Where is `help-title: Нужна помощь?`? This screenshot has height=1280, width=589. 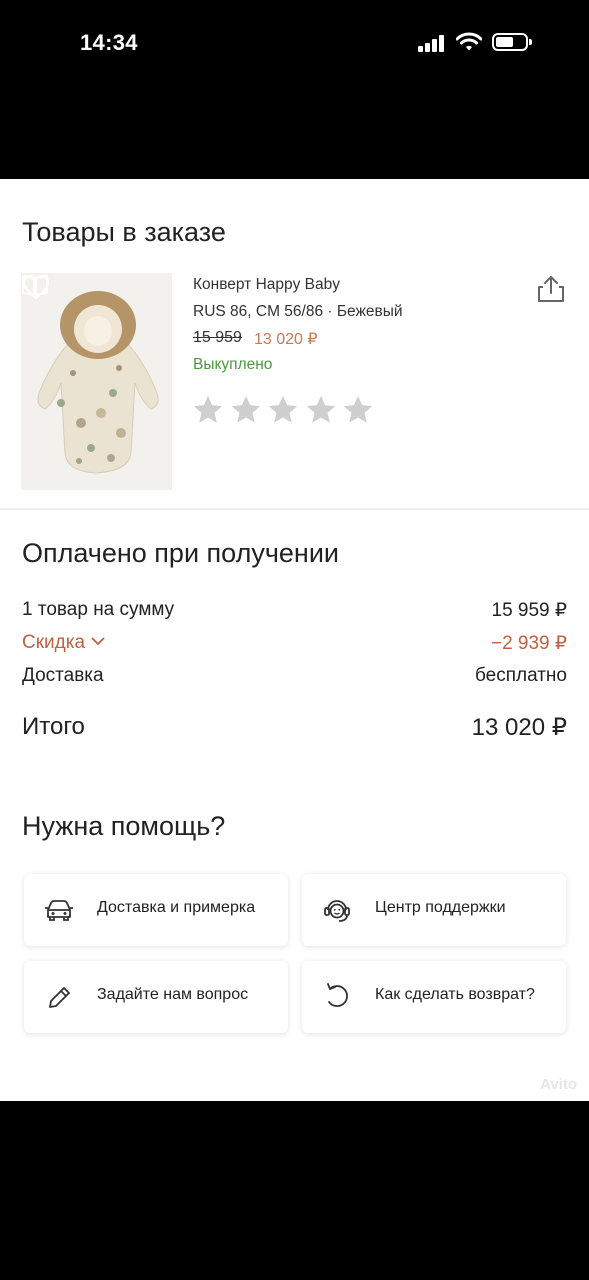
help-title: Нужна помощь? is located at coordinates (124, 826).